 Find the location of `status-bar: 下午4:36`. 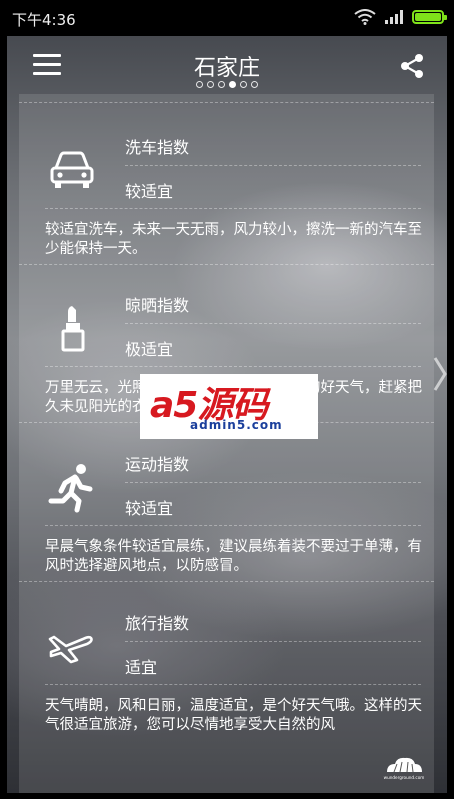

status-bar: 下午4:36 is located at coordinates (227, 18).